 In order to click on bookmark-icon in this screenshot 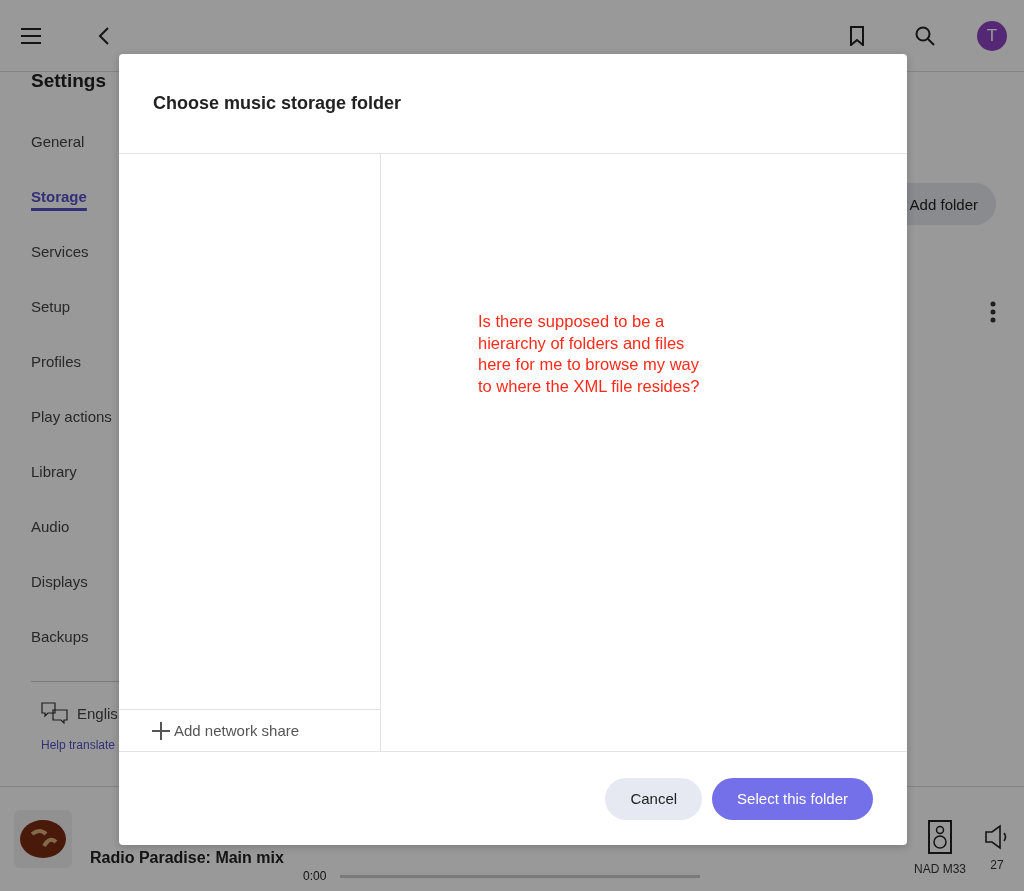, I will do `click(857, 35)`.